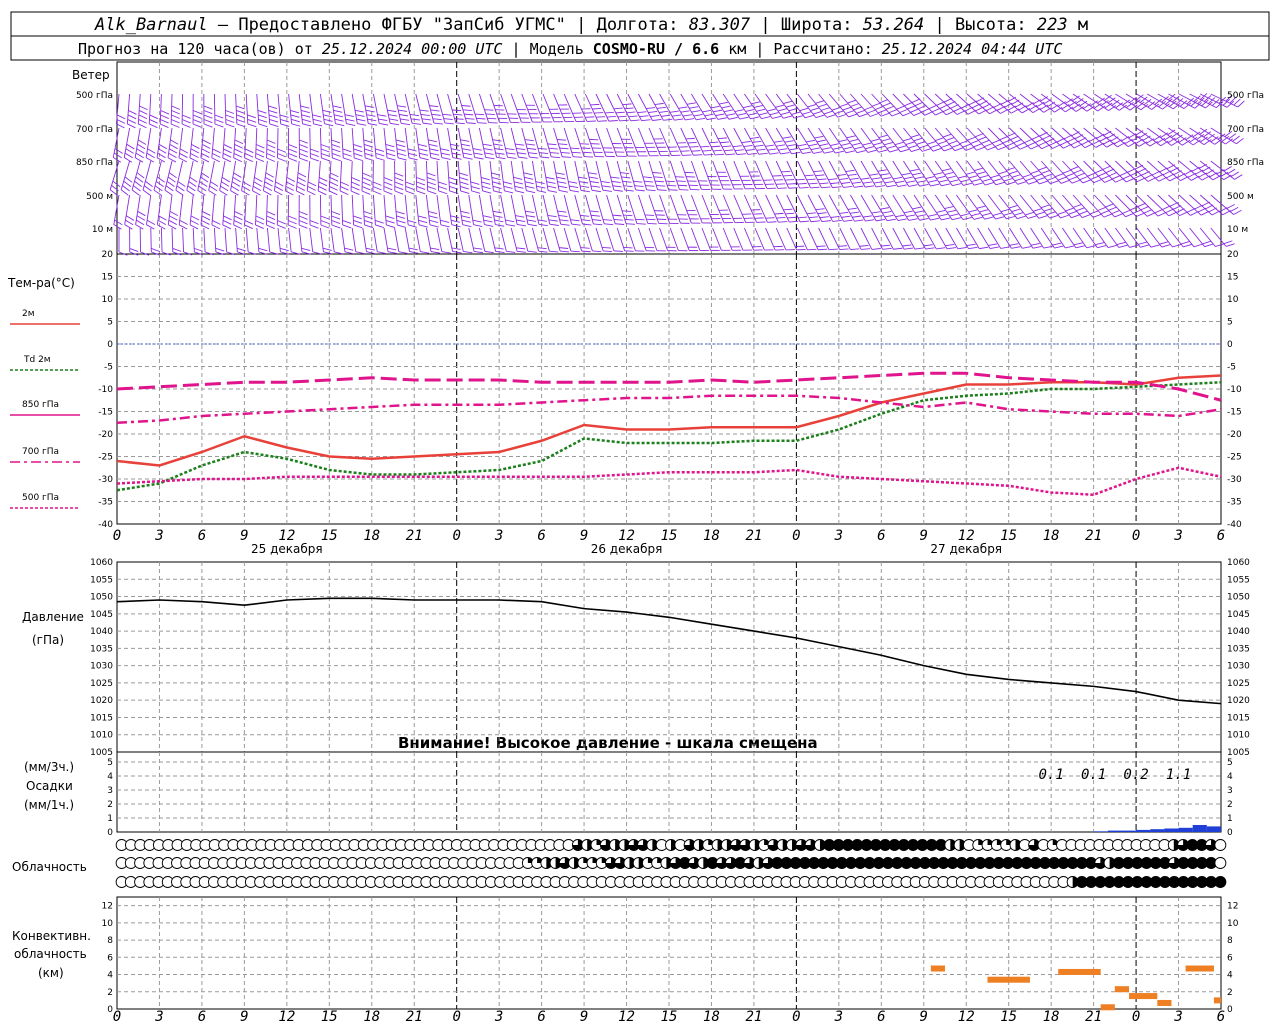 This screenshot has height=1024, width=1280. Describe the element at coordinates (711, 536) in the screenshot. I see `hour-tick: 18` at that location.